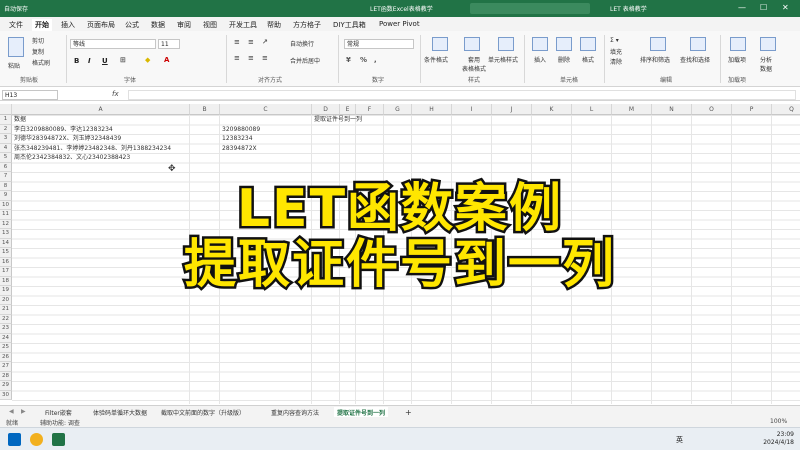 The image size is (800, 450). What do you see at coordinates (147, 60) in the screenshot?
I see `fill-color-icon: ◆` at bounding box center [147, 60].